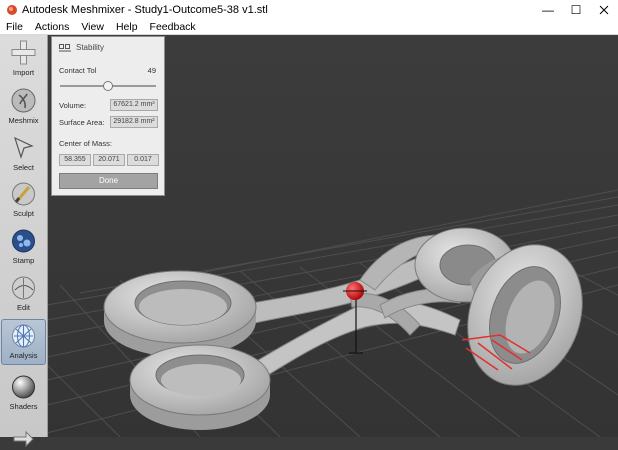 Image resolution: width=618 pixels, height=450 pixels. Describe the element at coordinates (23, 213) in the screenshot. I see `tool-label: Sculpt` at that location.